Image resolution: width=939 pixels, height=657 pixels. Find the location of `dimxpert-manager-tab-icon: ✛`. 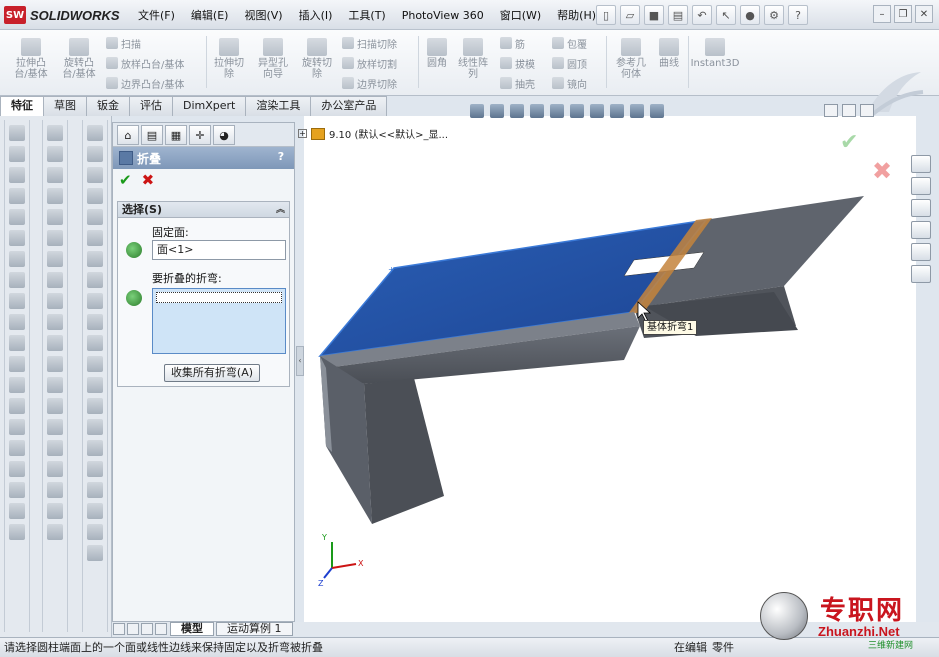

dimxpert-manager-tab-icon: ✛ is located at coordinates (200, 135).